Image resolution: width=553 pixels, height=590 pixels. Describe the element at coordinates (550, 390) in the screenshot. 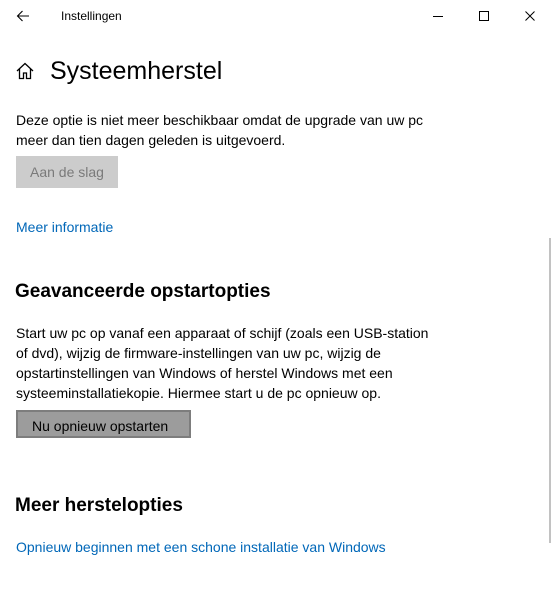

I see `scrollbar` at that location.